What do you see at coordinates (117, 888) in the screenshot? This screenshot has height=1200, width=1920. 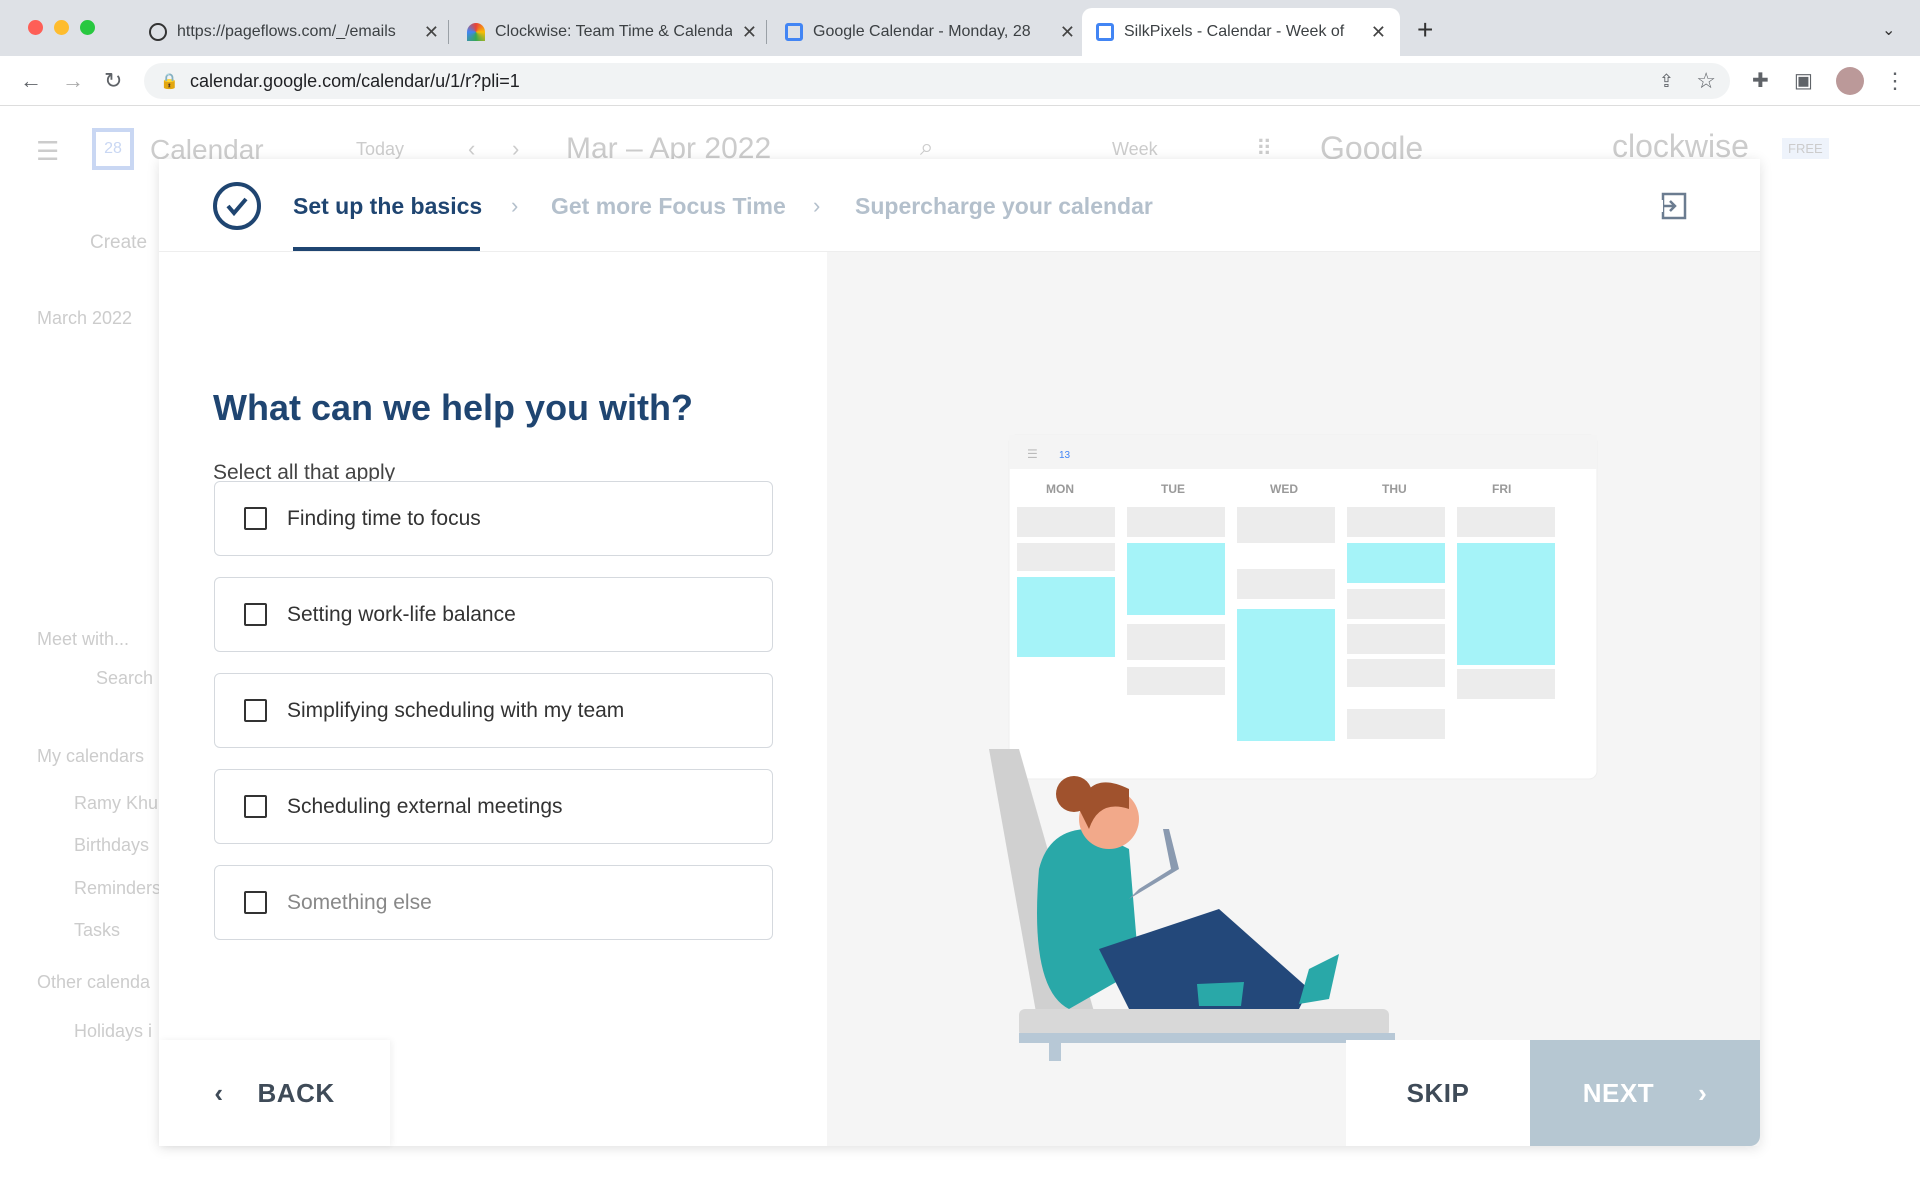 I see `calendar-item: Reminders` at bounding box center [117, 888].